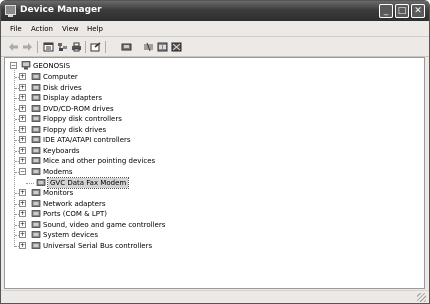  I want to click on tree-item-monitor: + Monitors, so click(107, 193).